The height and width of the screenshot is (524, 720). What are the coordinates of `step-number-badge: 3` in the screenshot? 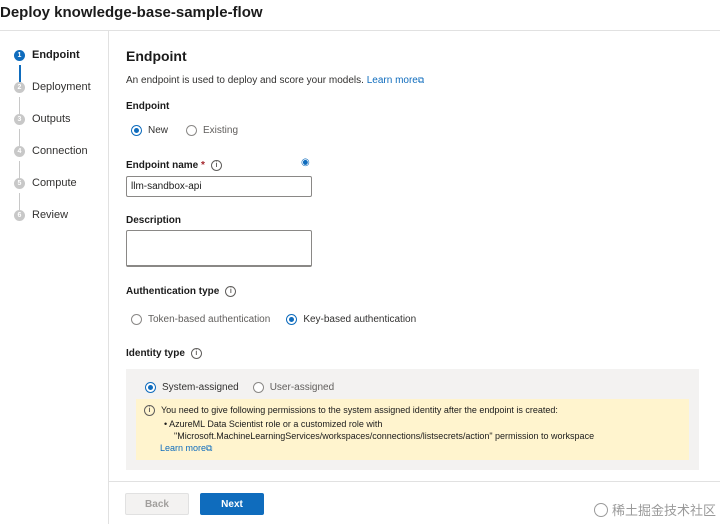 It's located at (19, 119).